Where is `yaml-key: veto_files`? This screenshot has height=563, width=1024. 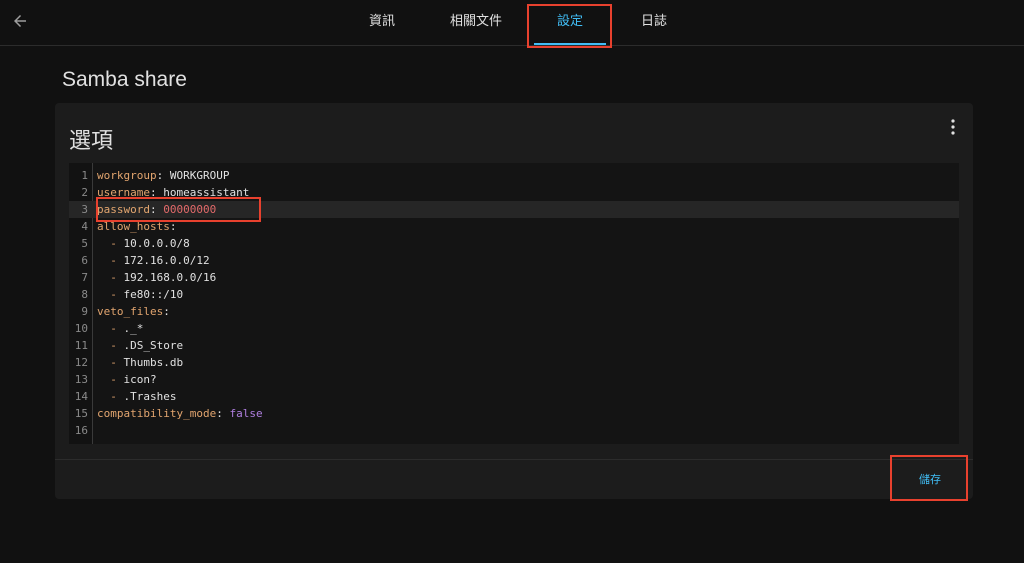
yaml-key: veto_files is located at coordinates (130, 311).